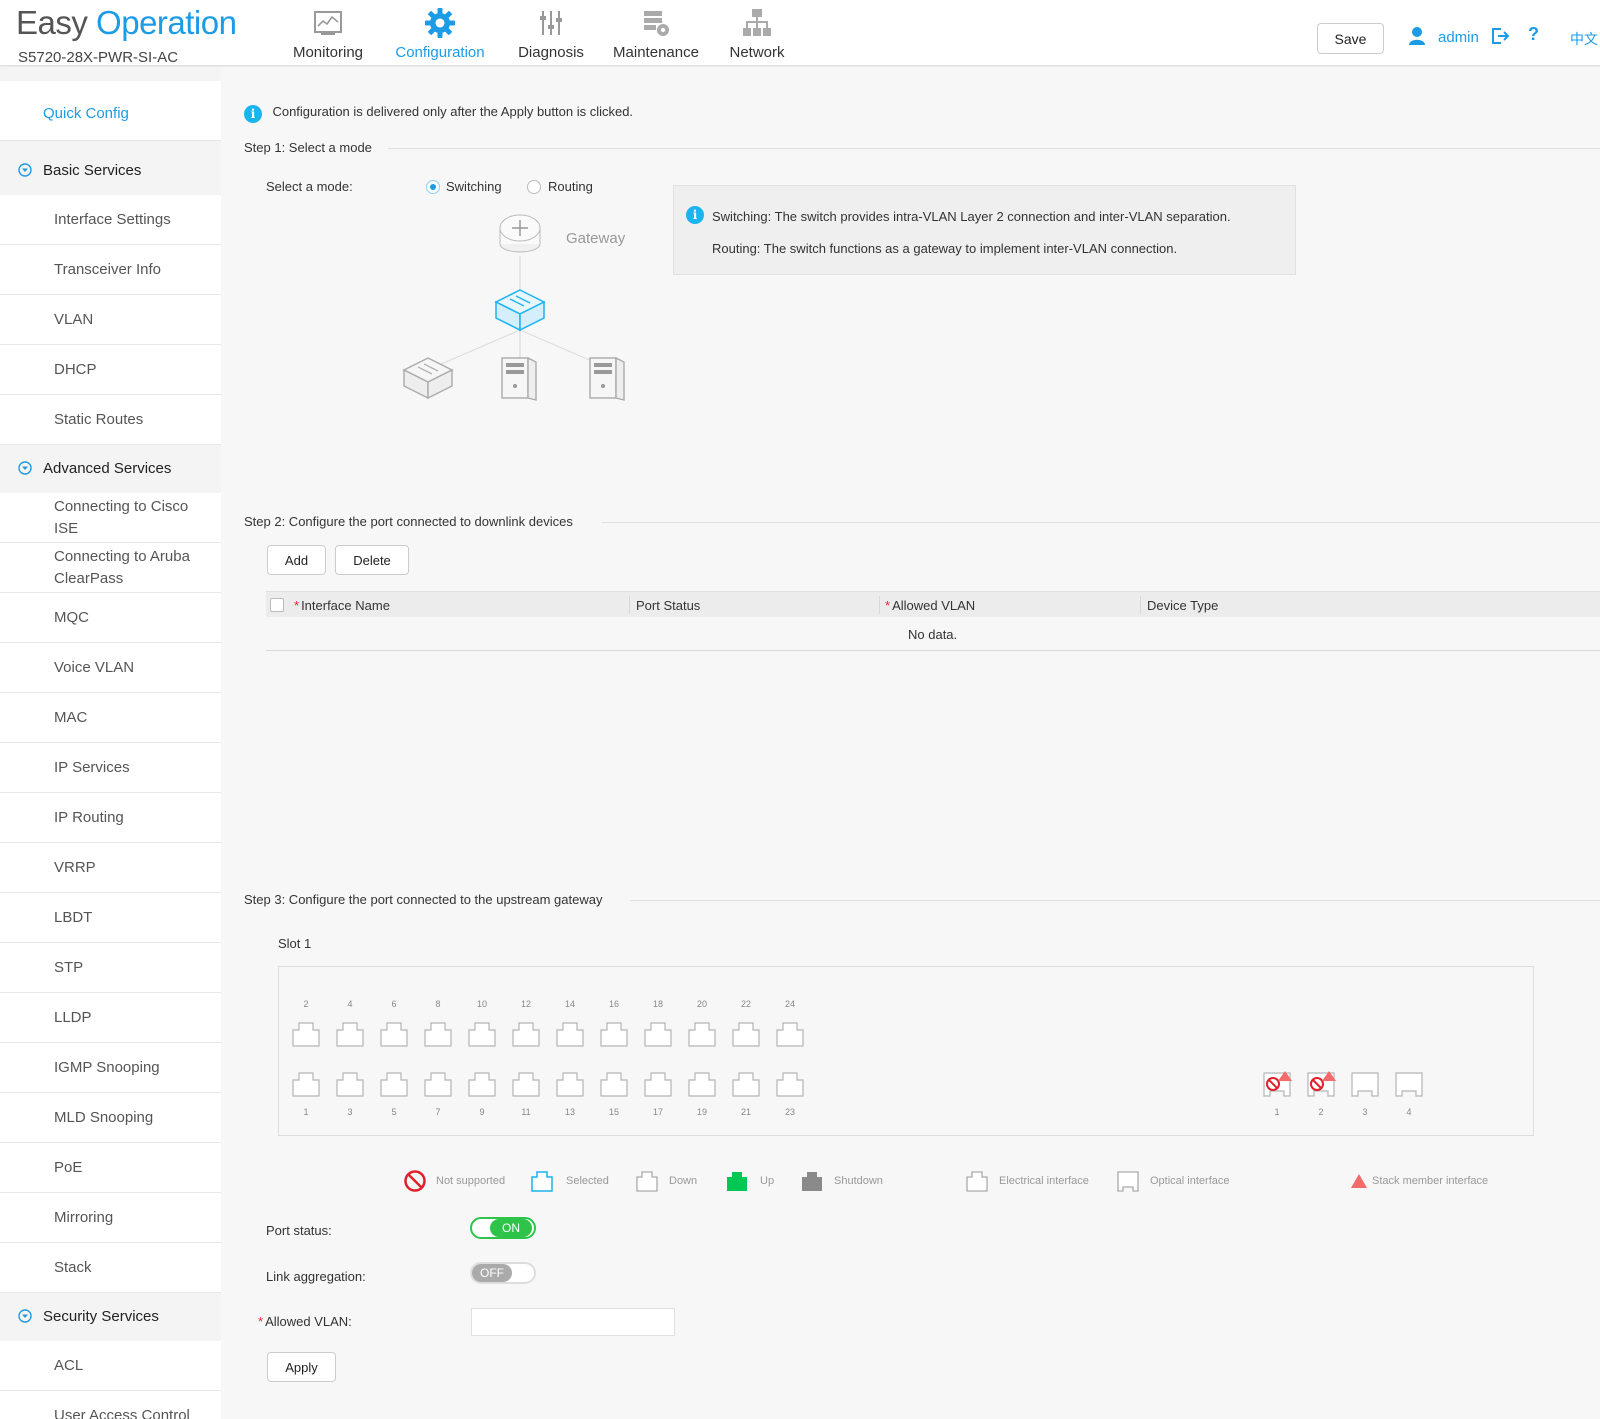 This screenshot has width=1600, height=1419. What do you see at coordinates (542, 1181) in the screenshot?
I see `port-selected-icon` at bounding box center [542, 1181].